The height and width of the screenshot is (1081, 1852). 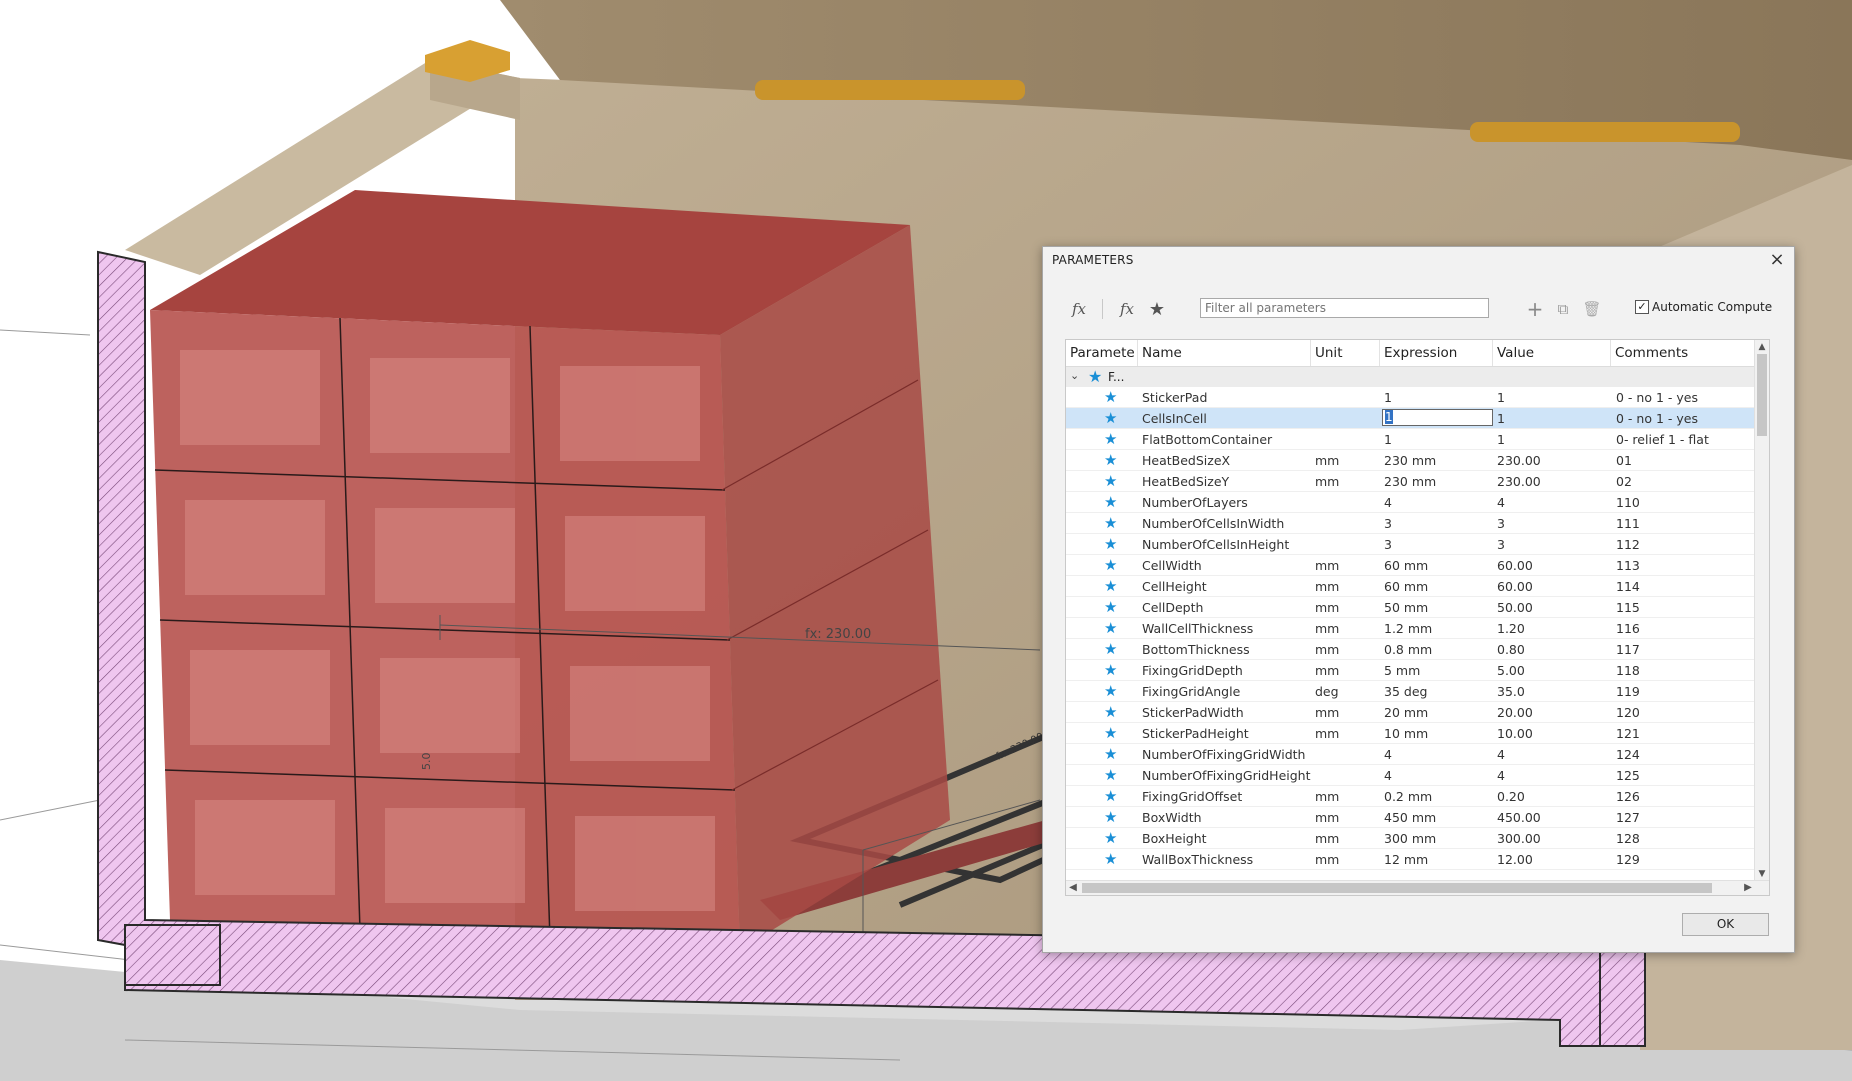 What do you see at coordinates (1410, 796) in the screenshot?
I see `table-row: ★ FixingGridOffset mm 0.2 mm 0.20 126` at bounding box center [1410, 796].